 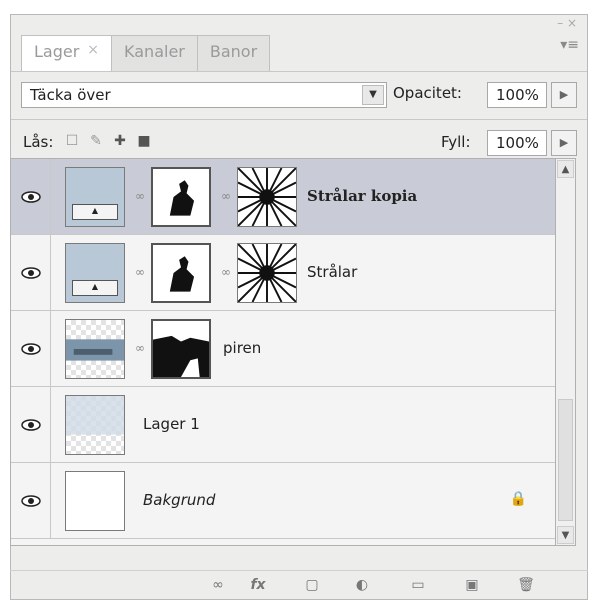 What do you see at coordinates (362, 196) in the screenshot?
I see `layer-name: Strålar kopia` at bounding box center [362, 196].